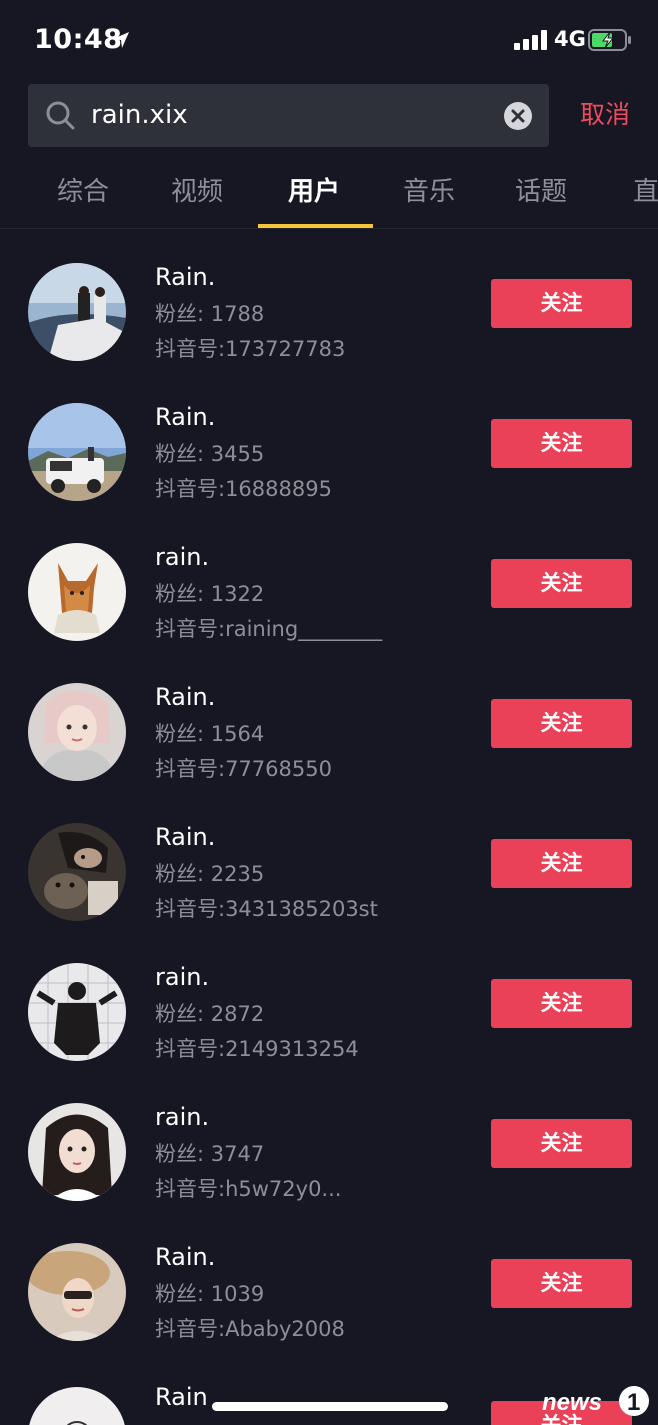 Image resolution: width=658 pixels, height=1425 pixels. Describe the element at coordinates (250, 349) in the screenshot. I see `douyin-id: 抖音号:173727783` at that location.